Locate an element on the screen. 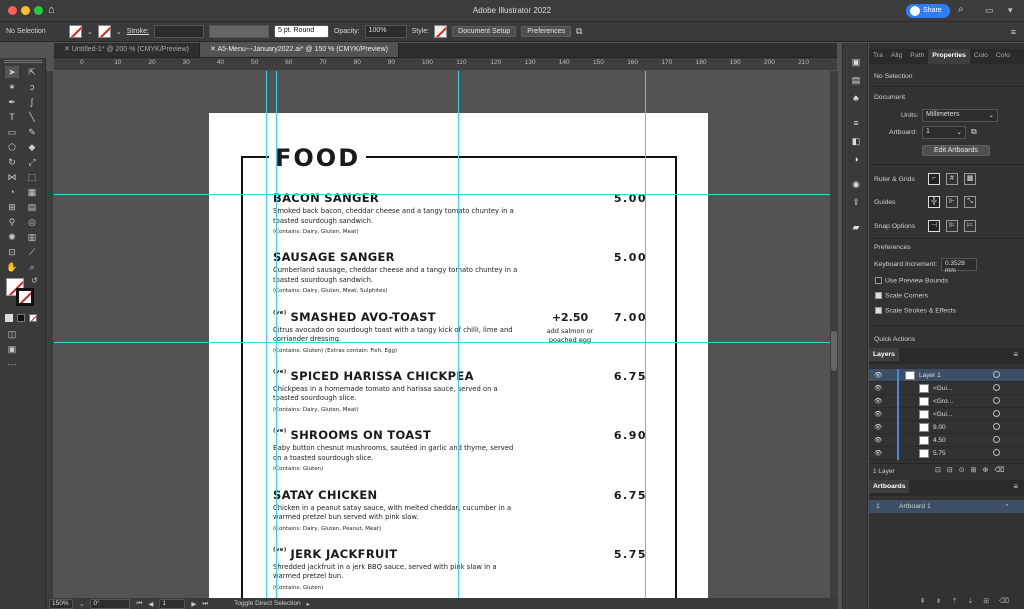 Image resolution: width=1024 pixels, height=609 pixels. libraries-icon: ▣ is located at coordinates (856, 62).